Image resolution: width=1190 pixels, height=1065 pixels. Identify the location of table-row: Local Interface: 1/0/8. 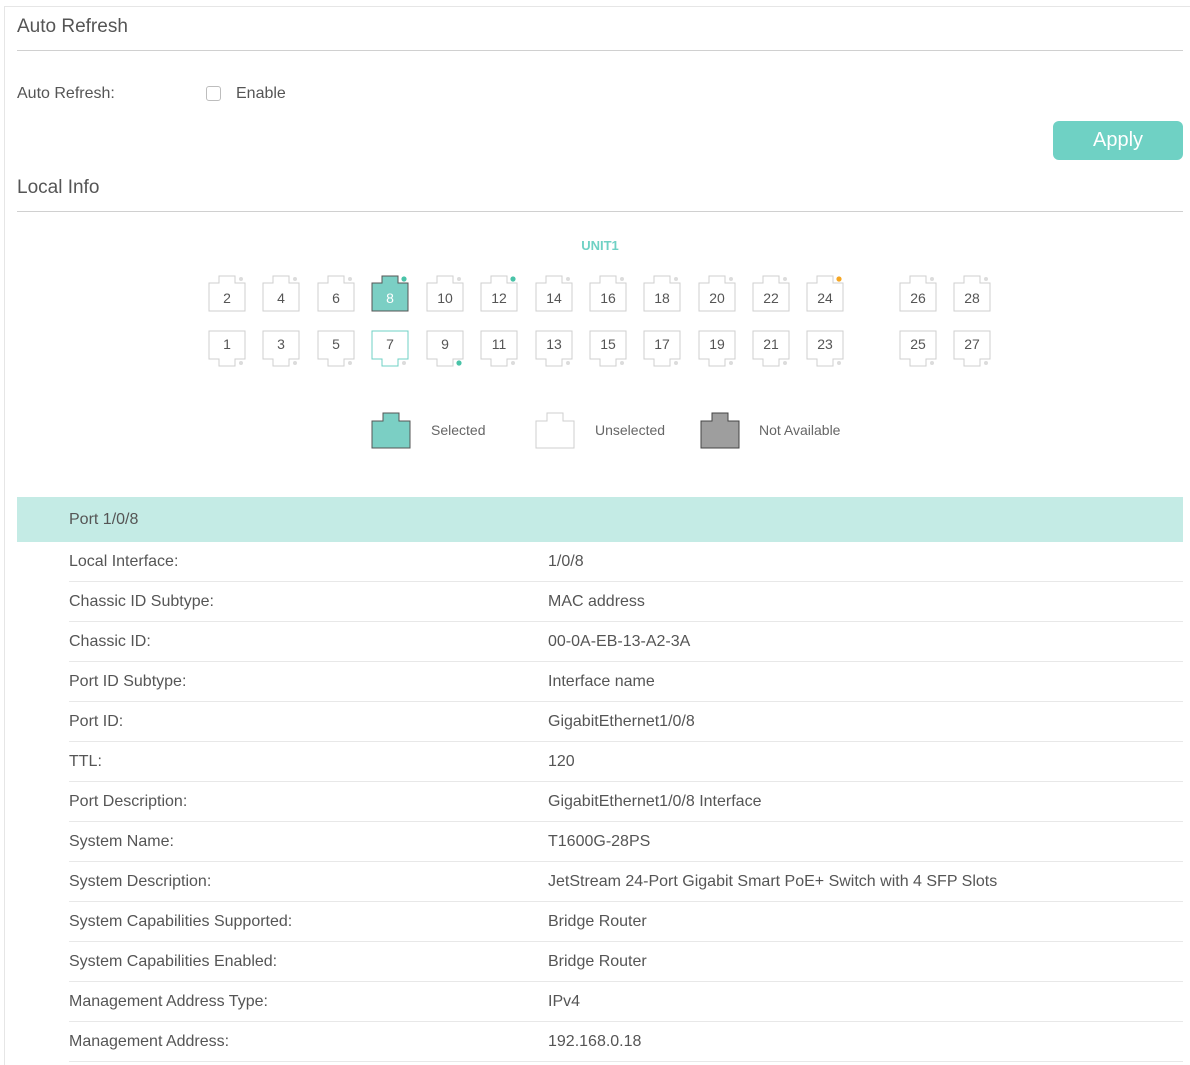
(626, 562).